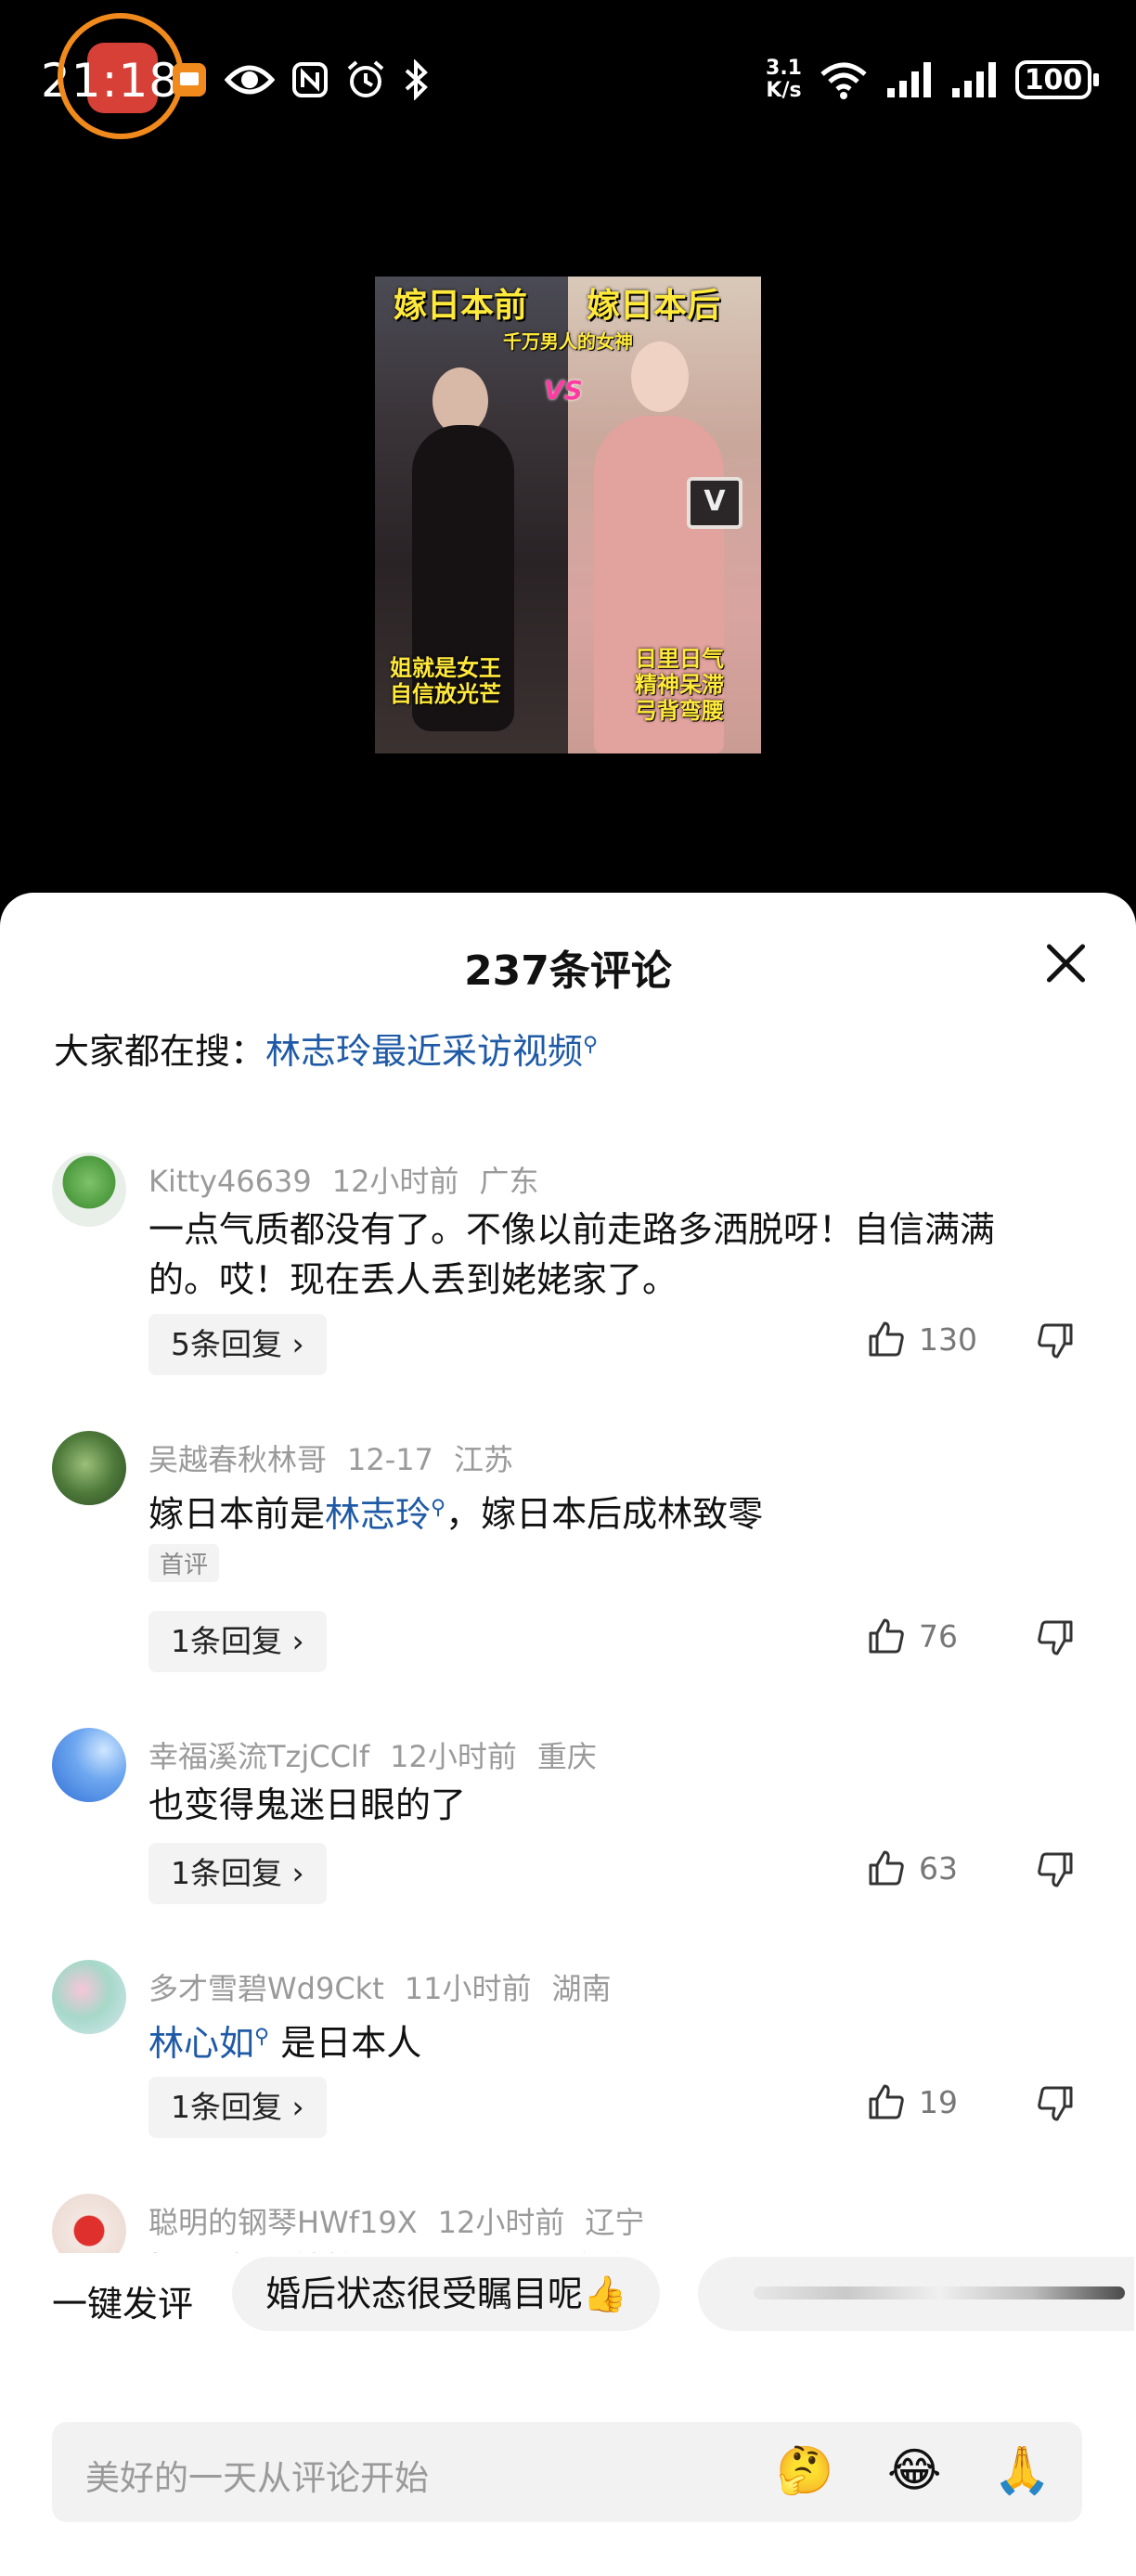 Image resolution: width=1136 pixels, height=2576 pixels. I want to click on laughing-emoji-icon: 😂, so click(914, 2470).